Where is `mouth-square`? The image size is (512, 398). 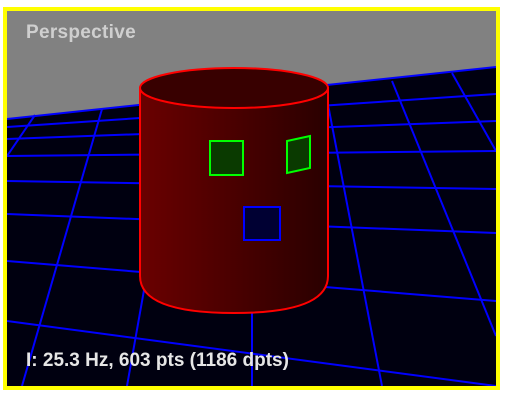
mouth-square is located at coordinates (262, 223).